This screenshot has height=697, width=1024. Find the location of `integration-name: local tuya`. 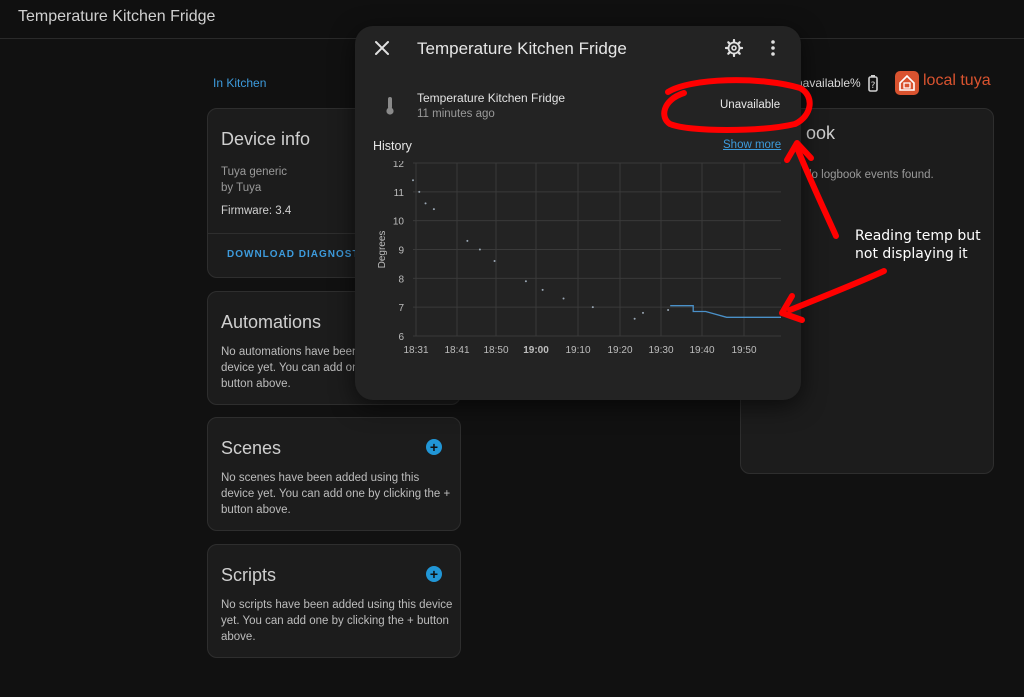

integration-name: local tuya is located at coordinates (957, 80).